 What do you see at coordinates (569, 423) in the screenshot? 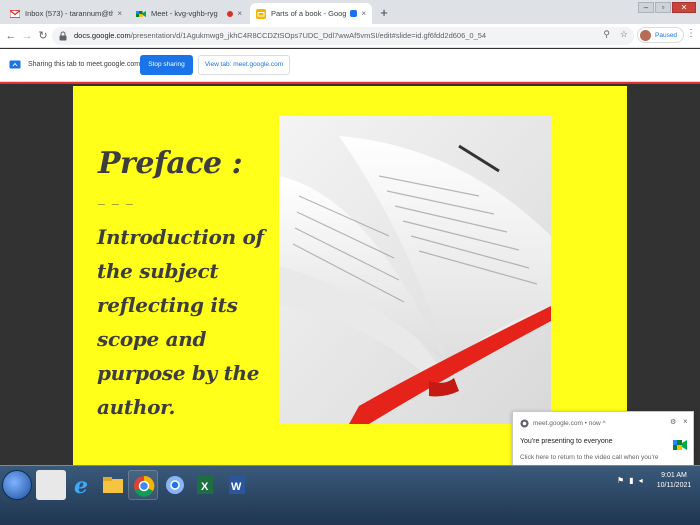
I see `notification-source: meet.google.com • now ^` at bounding box center [569, 423].